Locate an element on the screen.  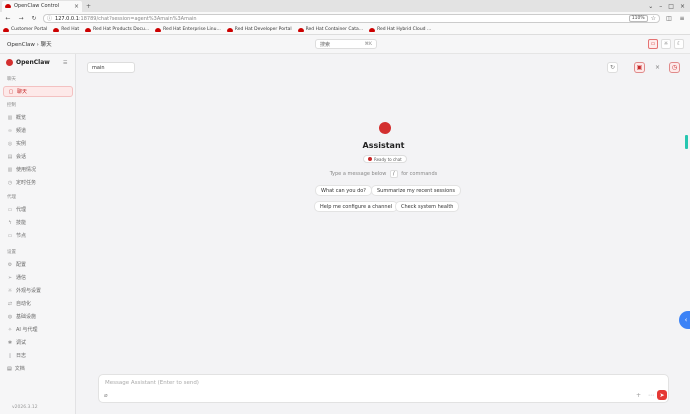
sidebar-item: ▢ 聊天 is located at coordinates (38, 91).